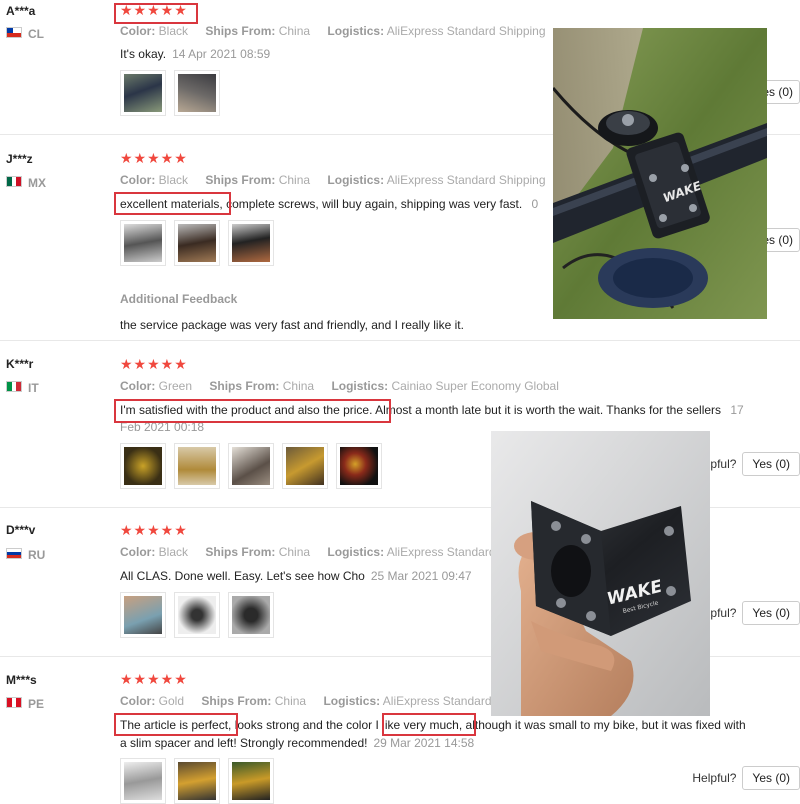 This screenshot has width=800, height=804. I want to click on review-username: D***v, so click(21, 530).